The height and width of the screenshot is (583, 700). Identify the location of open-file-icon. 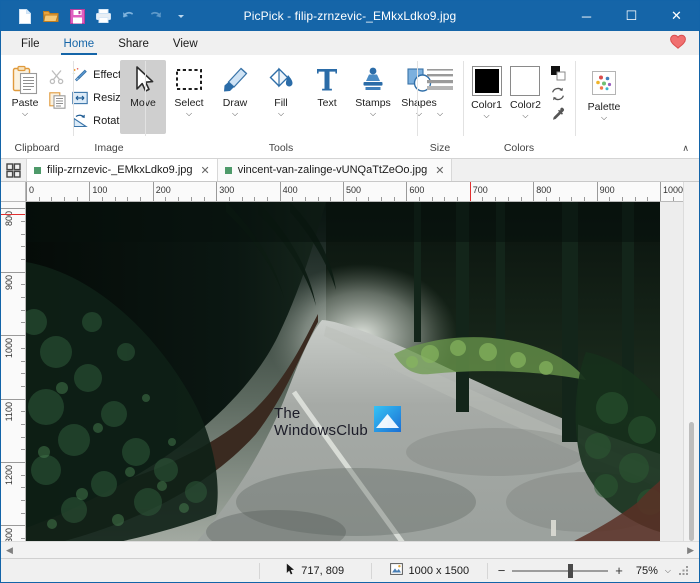
(51, 16).